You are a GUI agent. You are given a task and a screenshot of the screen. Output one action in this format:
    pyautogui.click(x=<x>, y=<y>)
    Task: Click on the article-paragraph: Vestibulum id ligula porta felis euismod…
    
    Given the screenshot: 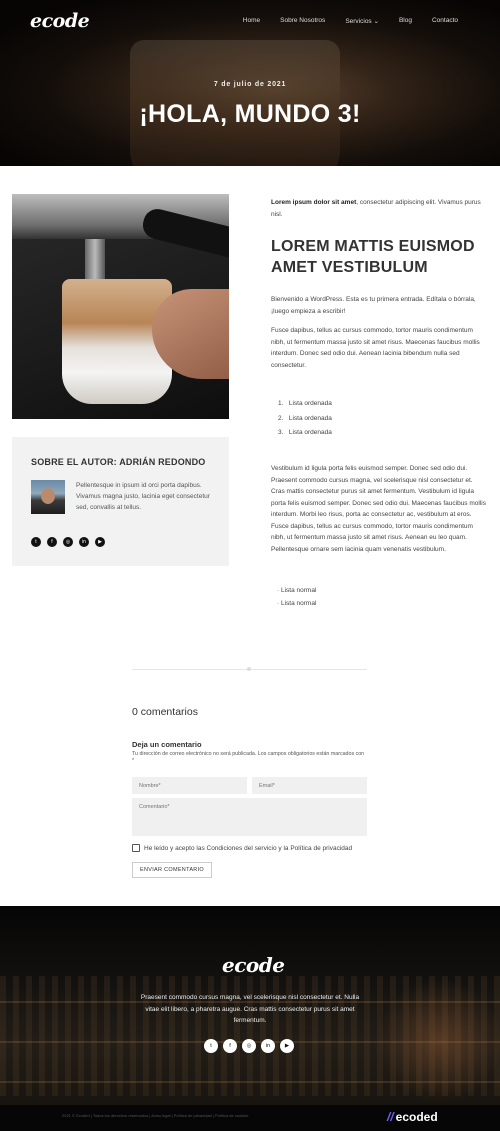 What is the action you would take?
    pyautogui.click(x=378, y=509)
    